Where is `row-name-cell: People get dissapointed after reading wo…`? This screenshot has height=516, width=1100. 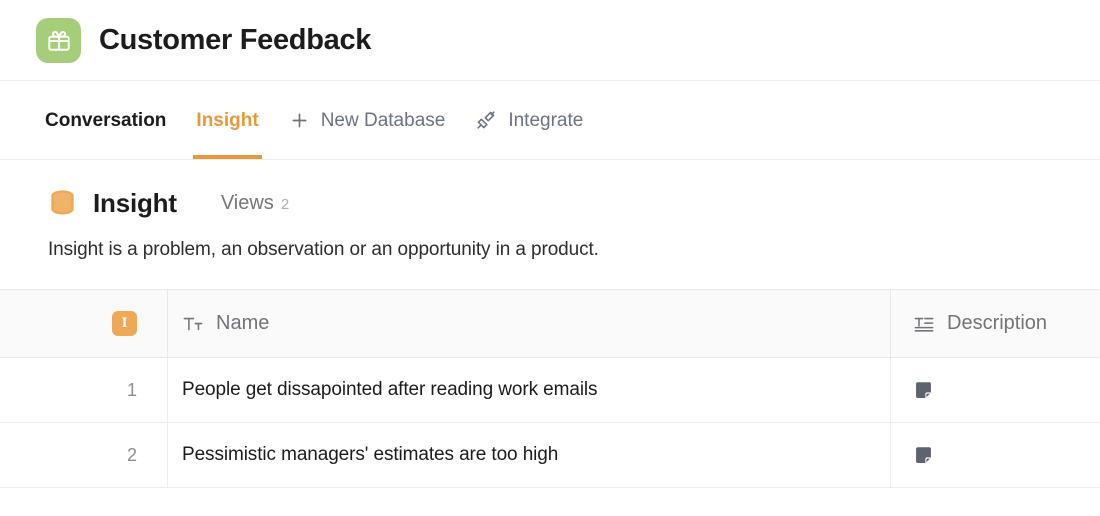 row-name-cell: People get dissapointed after reading wo… is located at coordinates (529, 390).